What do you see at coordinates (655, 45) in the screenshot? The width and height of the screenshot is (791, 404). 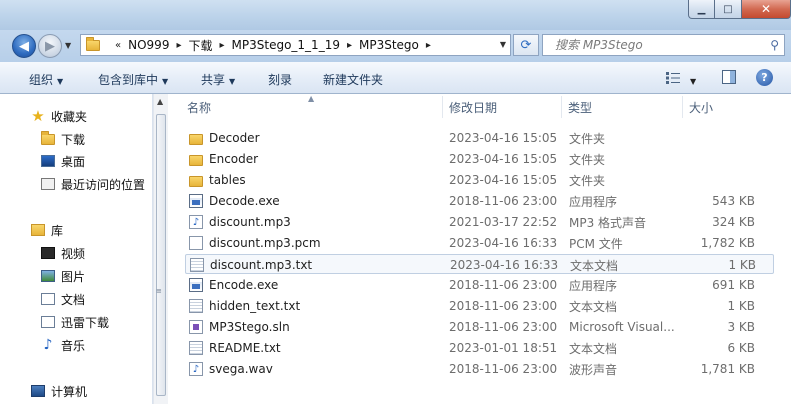 I see `search-input` at bounding box center [655, 45].